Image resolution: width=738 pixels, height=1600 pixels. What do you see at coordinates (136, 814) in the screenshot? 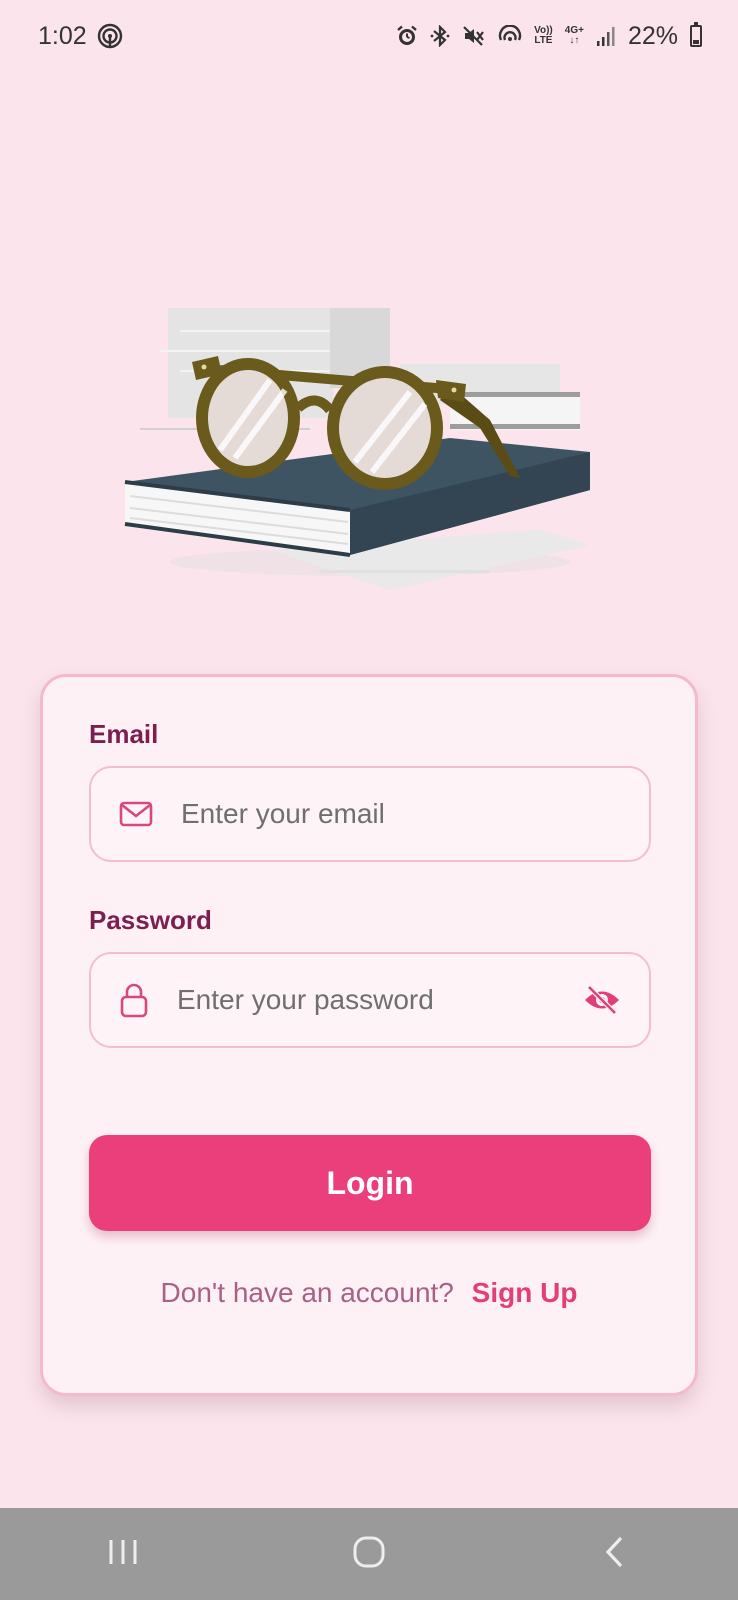
I see `mail-icon` at bounding box center [136, 814].